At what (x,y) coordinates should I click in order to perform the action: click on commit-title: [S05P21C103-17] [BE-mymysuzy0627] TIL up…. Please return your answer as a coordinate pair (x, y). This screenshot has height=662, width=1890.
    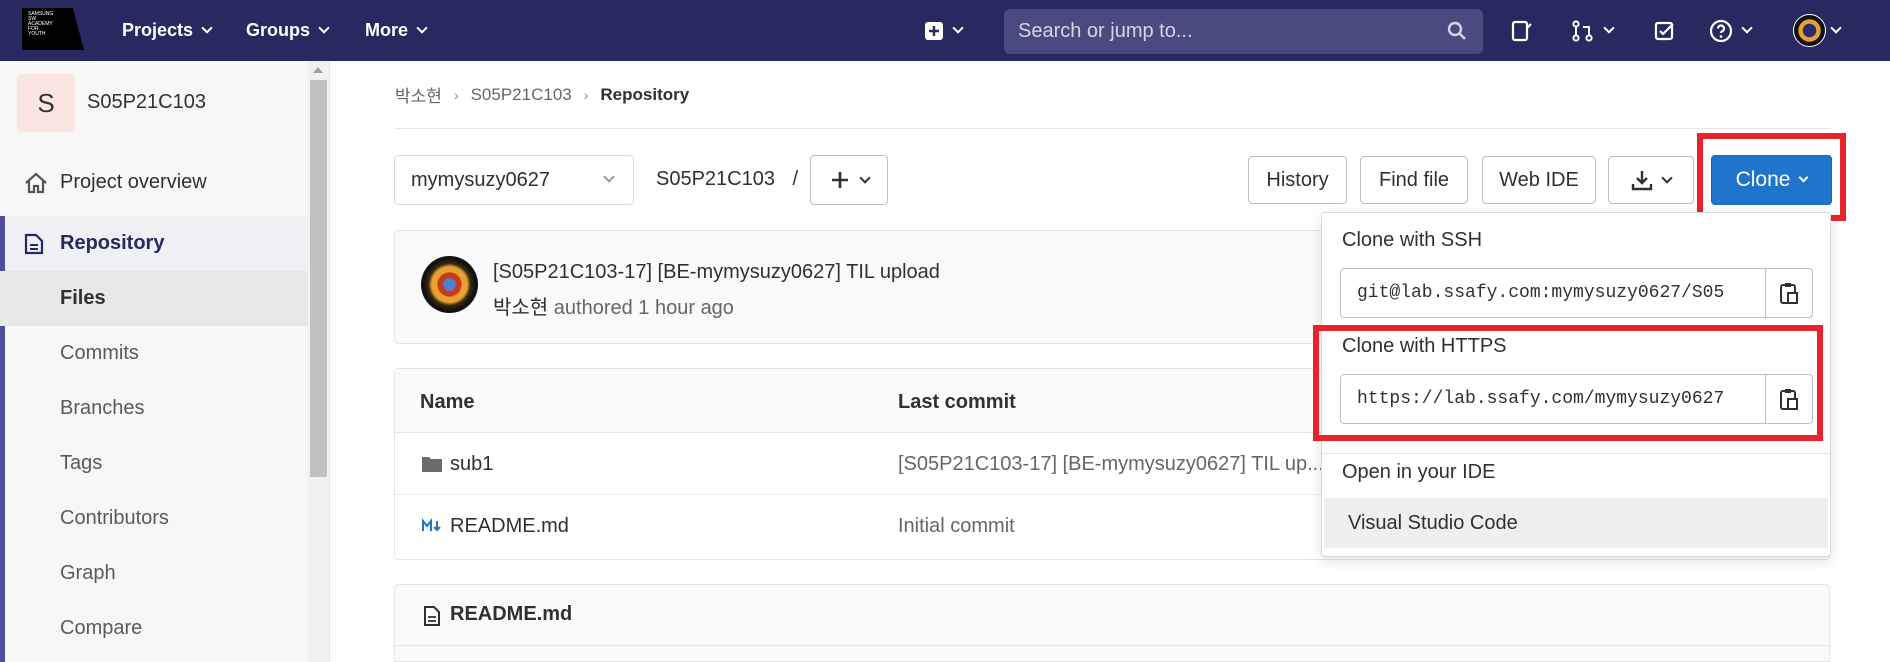
    Looking at the image, I should click on (716, 272).